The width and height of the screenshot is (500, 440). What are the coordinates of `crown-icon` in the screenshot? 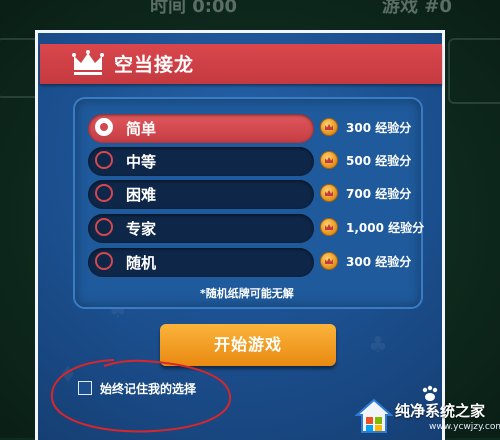 It's located at (88, 62).